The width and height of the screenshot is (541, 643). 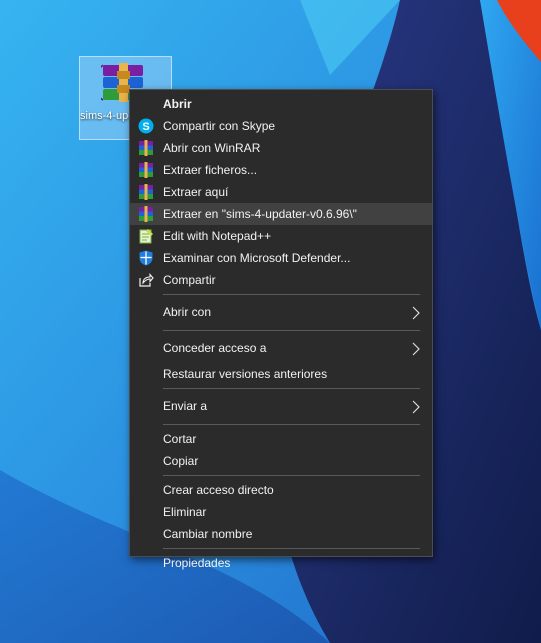 What do you see at coordinates (189, 280) in the screenshot?
I see `menu-item-label: Compartir` at bounding box center [189, 280].